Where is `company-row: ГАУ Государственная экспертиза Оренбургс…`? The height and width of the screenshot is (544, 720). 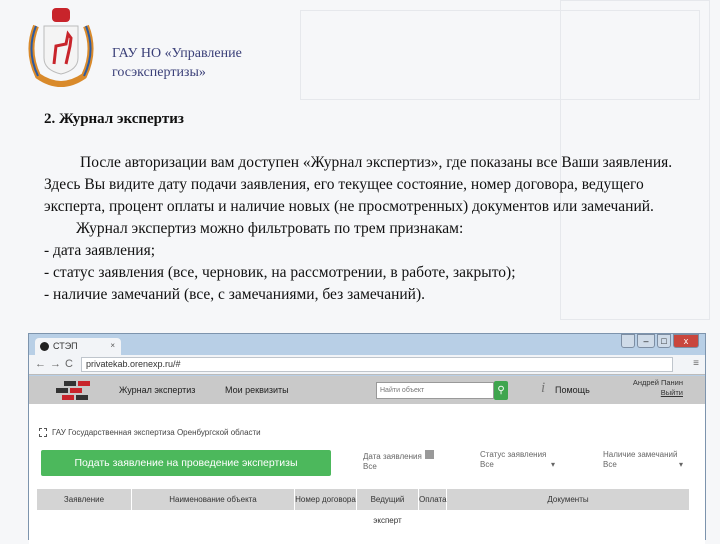 company-row: ГАУ Государственная экспертиза Оренбургс… is located at coordinates (150, 433).